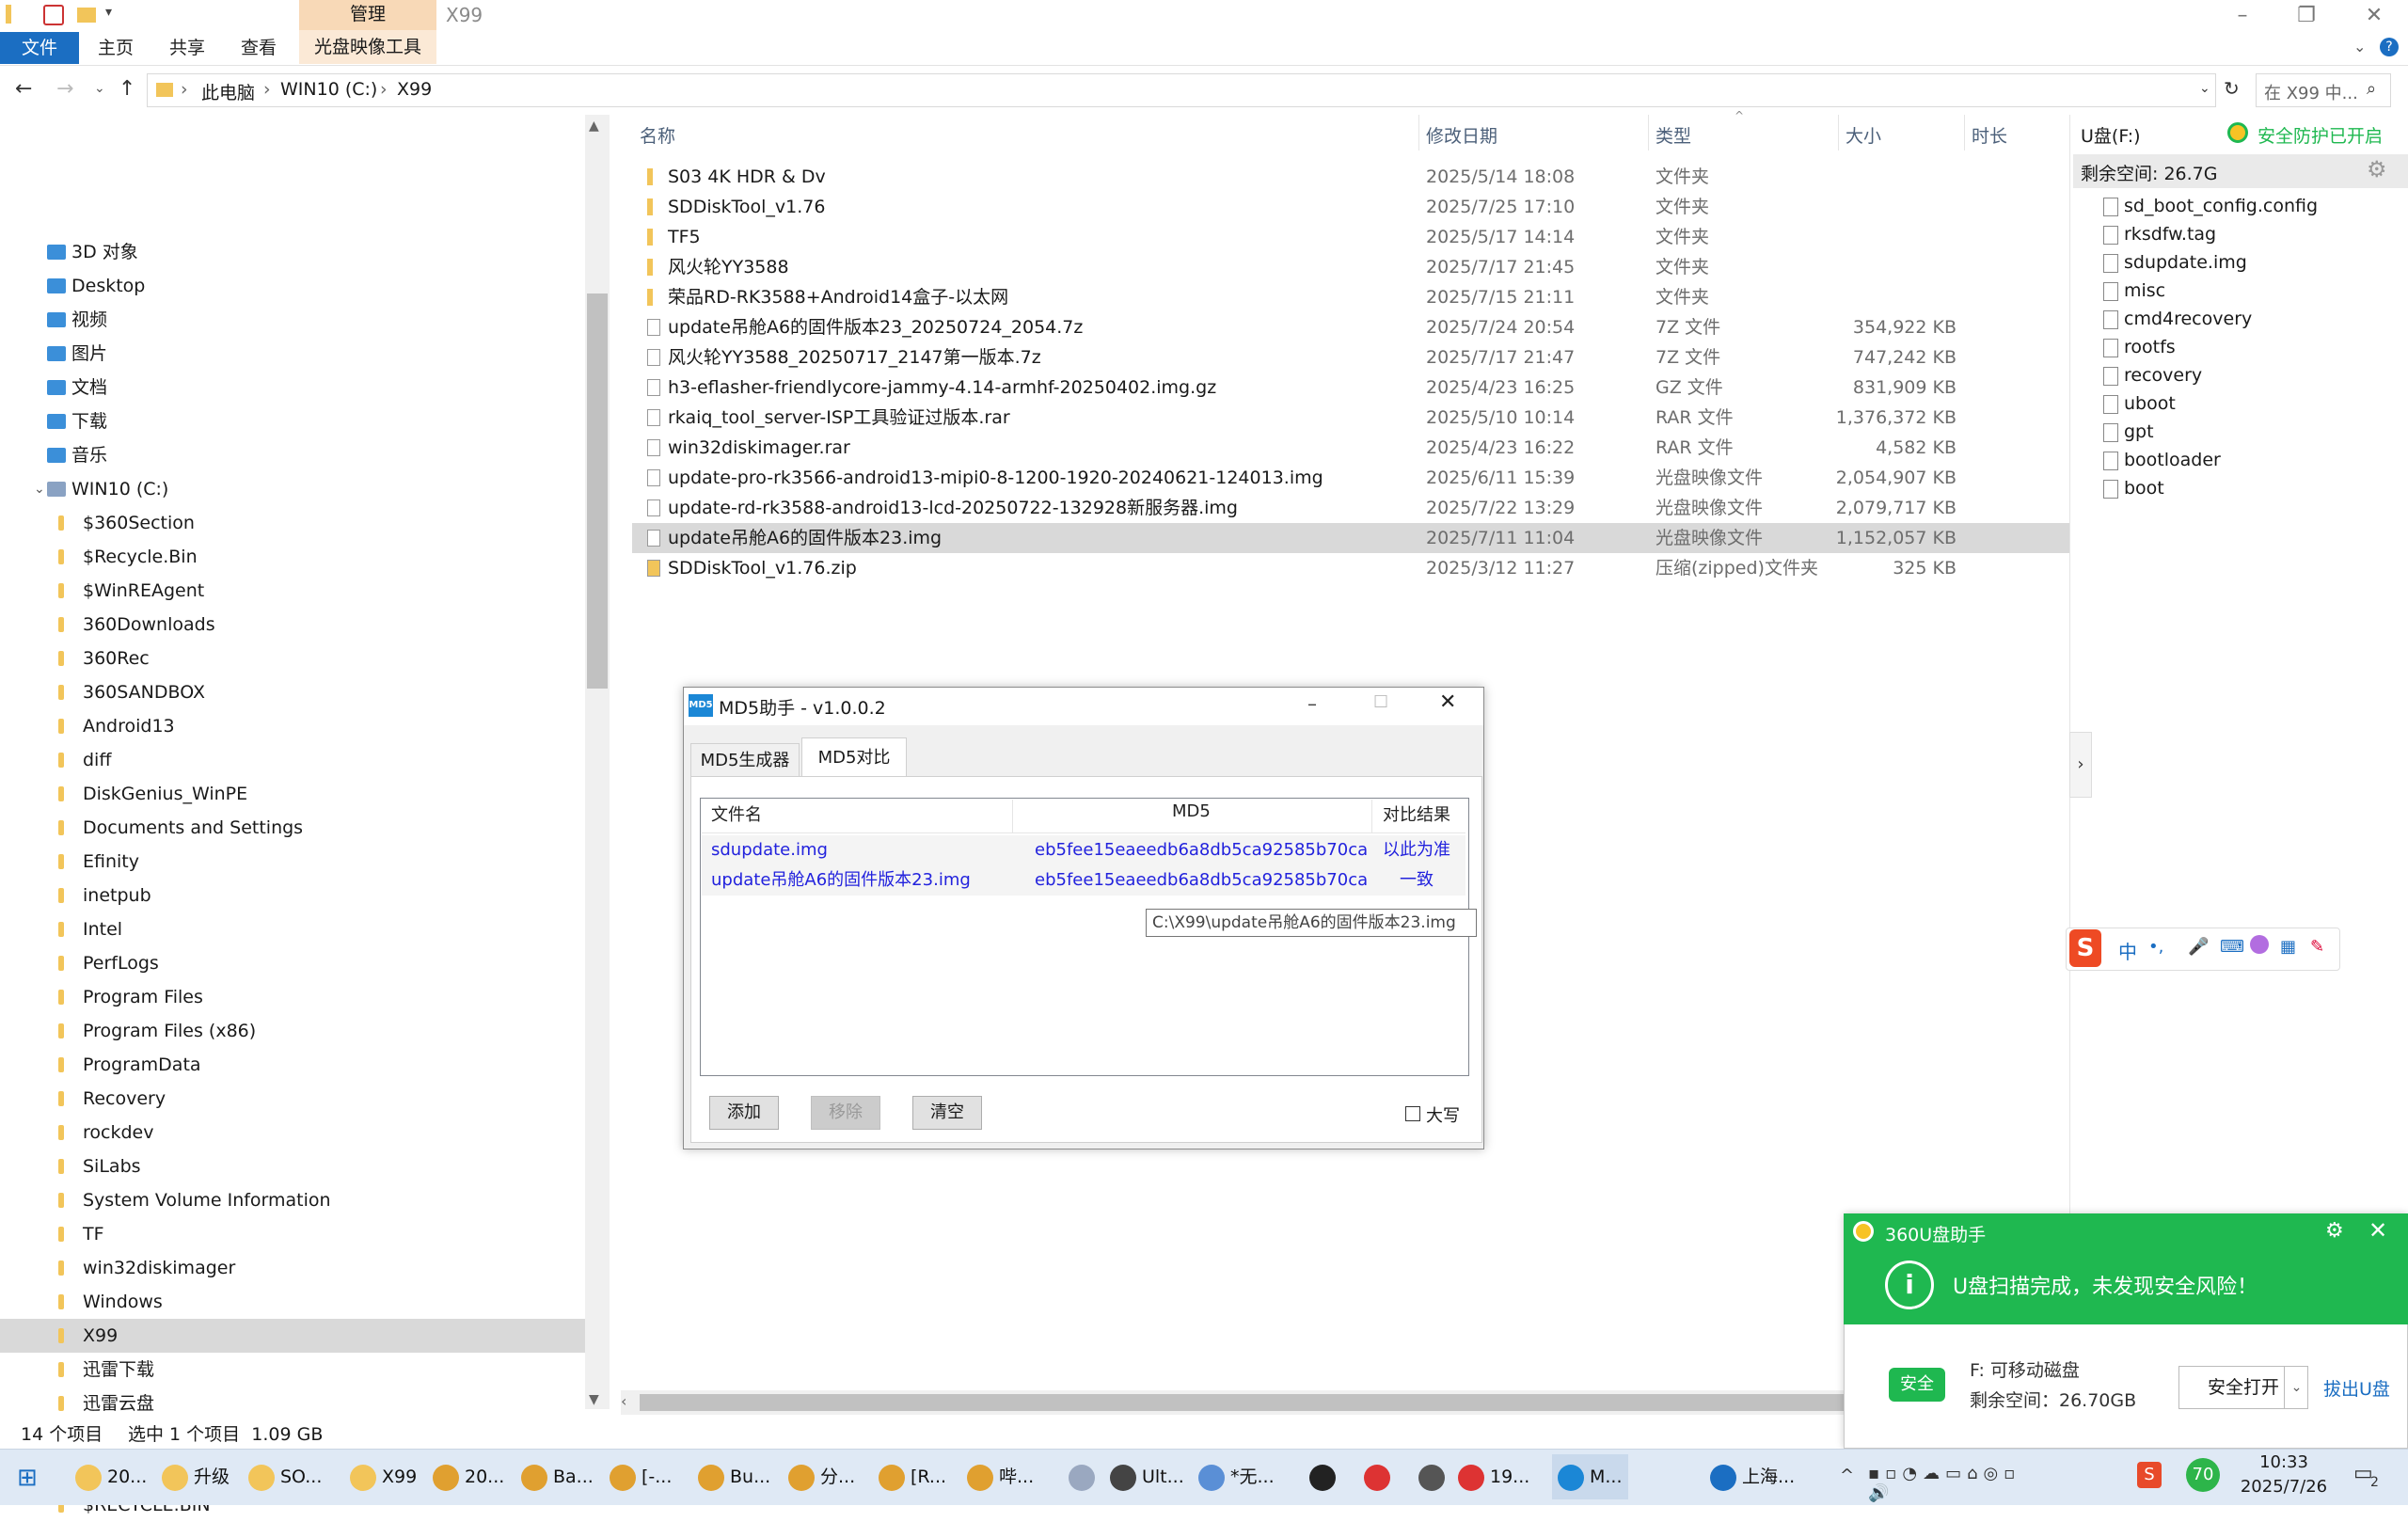  Describe the element at coordinates (127, 89) in the screenshot. I see `up-icon: ↑` at that location.